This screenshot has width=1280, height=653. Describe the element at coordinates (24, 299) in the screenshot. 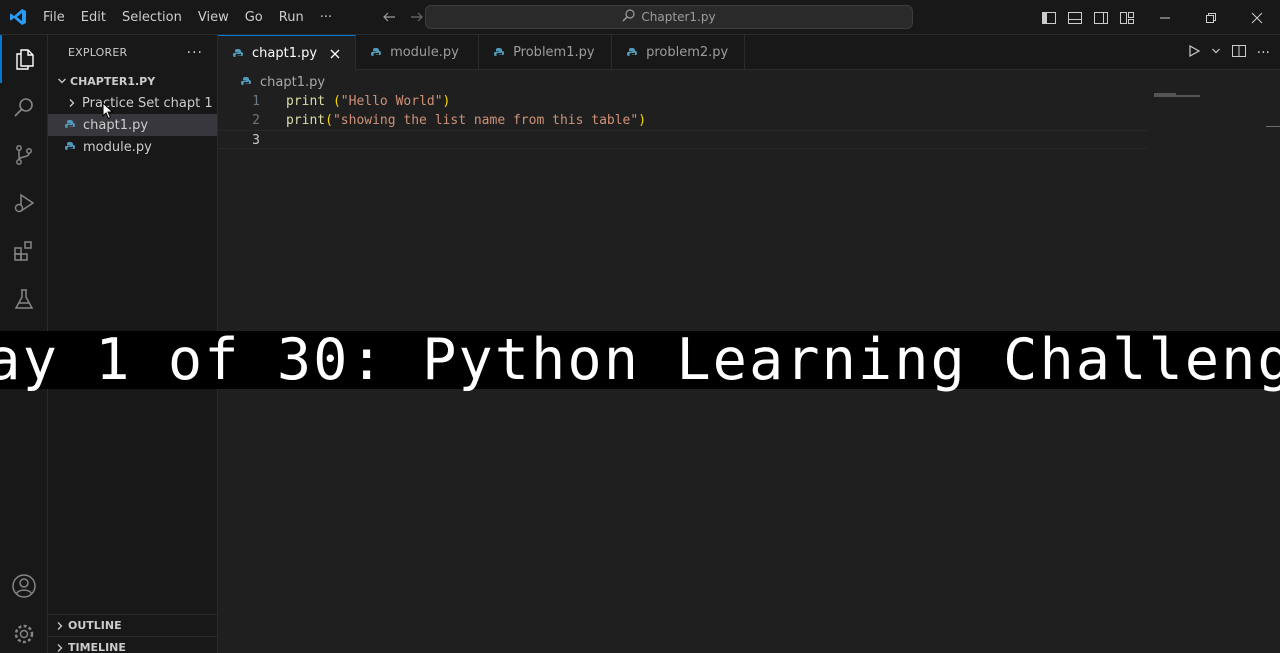

I see `testing-flask-icon` at that location.